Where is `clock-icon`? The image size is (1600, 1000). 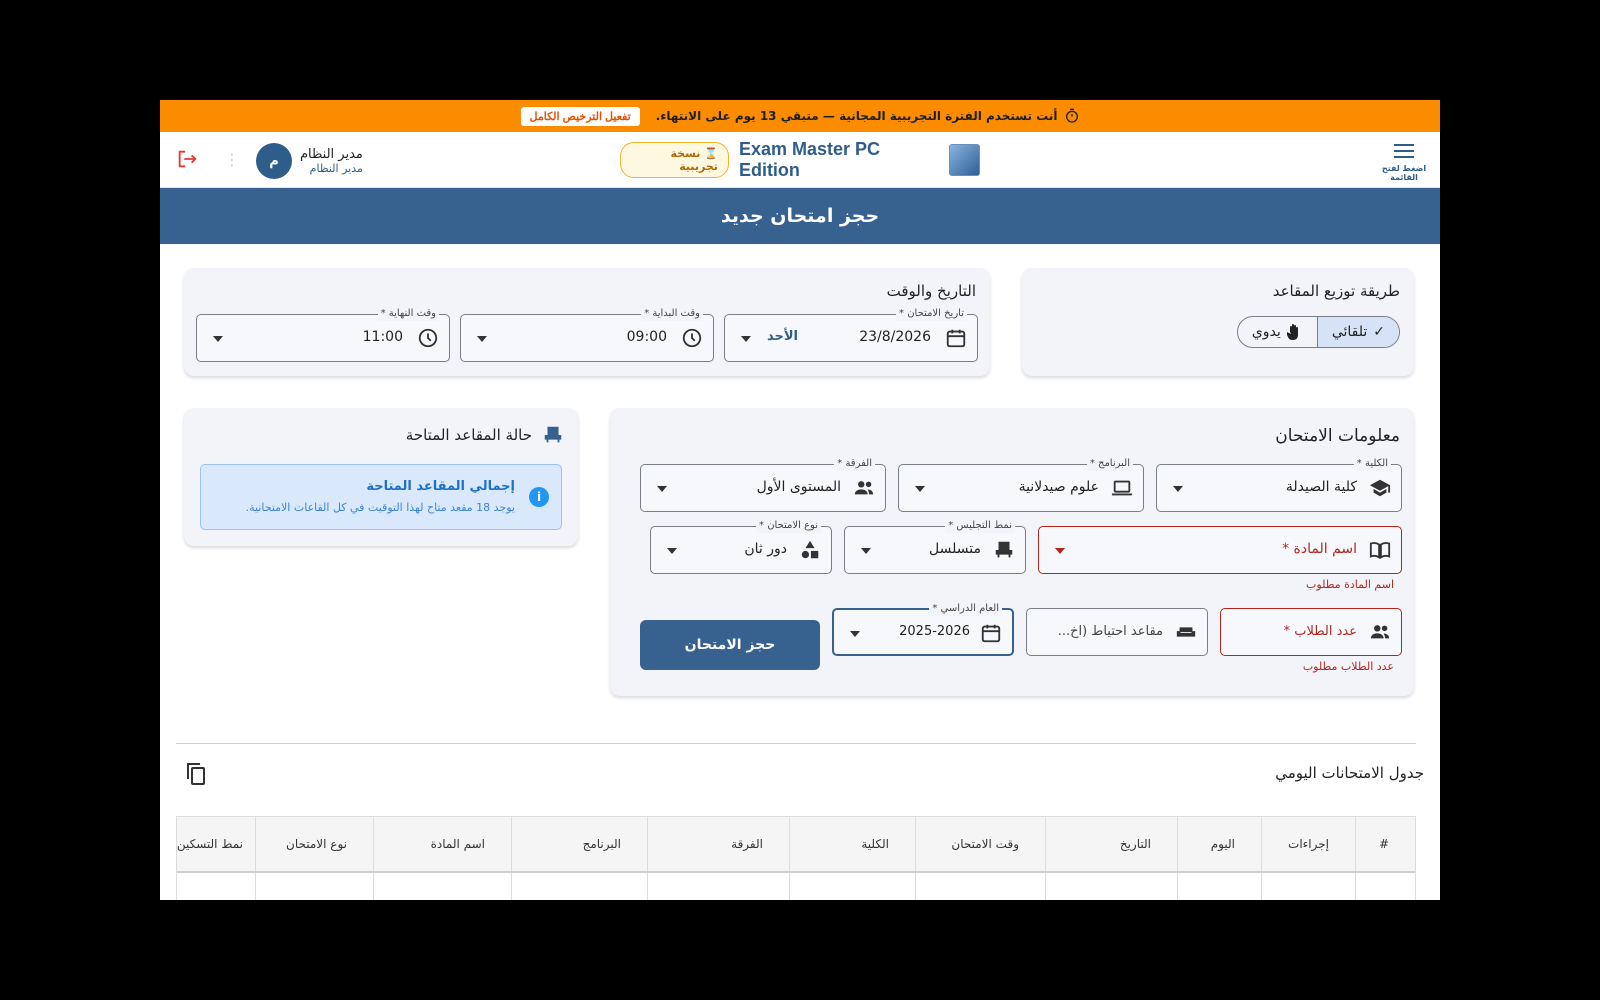
clock-icon is located at coordinates (428, 338).